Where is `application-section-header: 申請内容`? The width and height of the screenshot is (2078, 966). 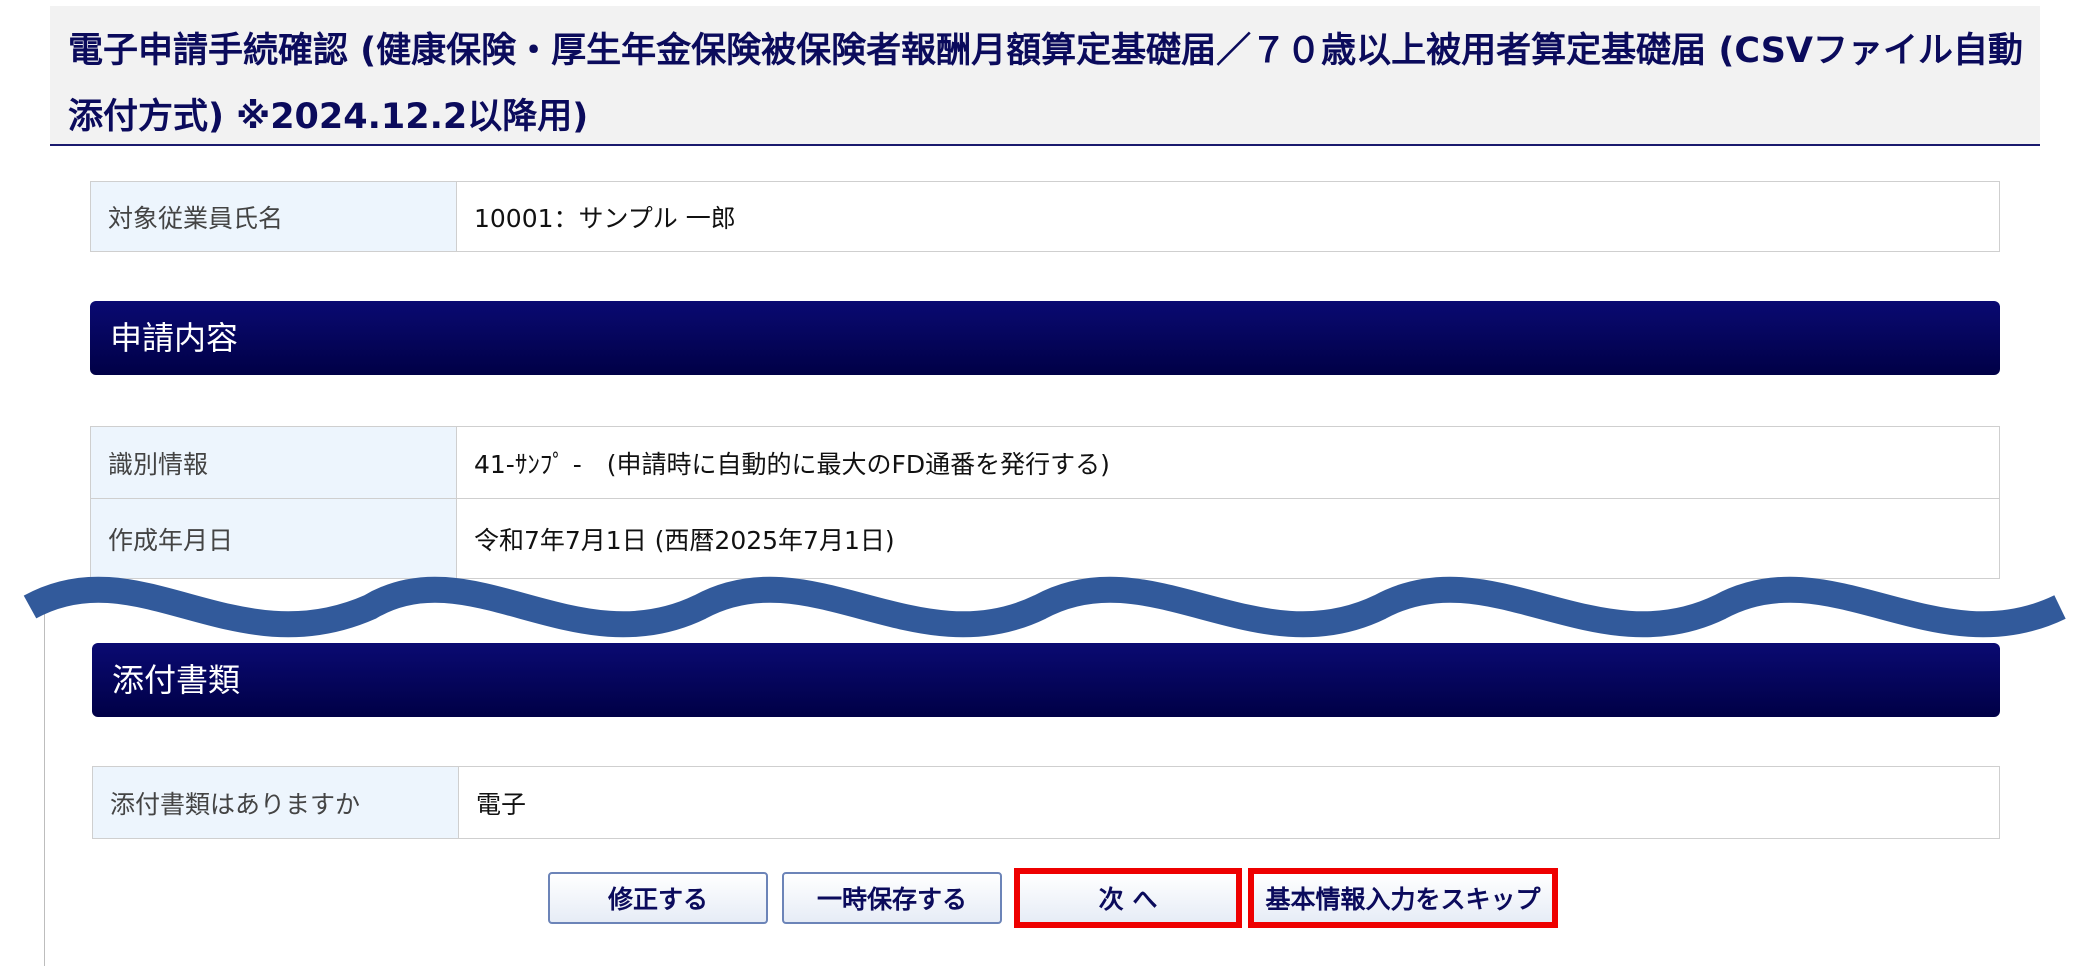
application-section-header: 申請内容 is located at coordinates (1045, 338).